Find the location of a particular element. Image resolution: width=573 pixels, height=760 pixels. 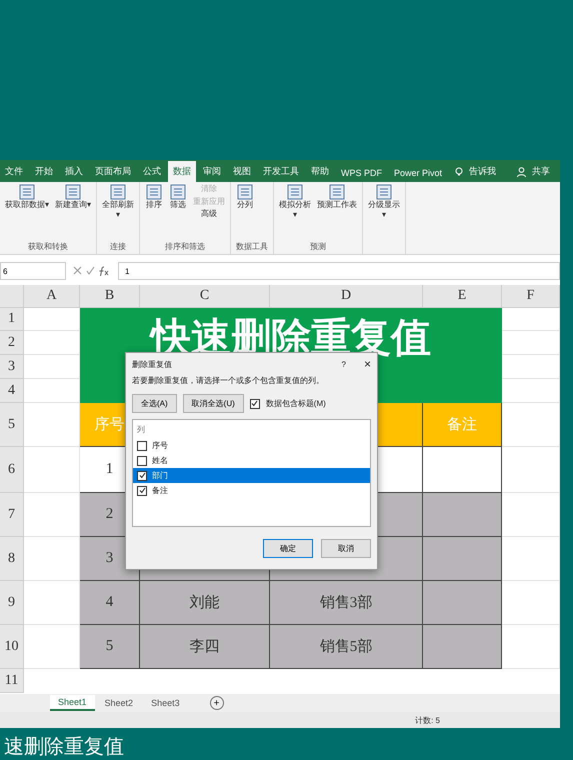

ribbon-button: 分级显示 ▾ is located at coordinates (384, 218).